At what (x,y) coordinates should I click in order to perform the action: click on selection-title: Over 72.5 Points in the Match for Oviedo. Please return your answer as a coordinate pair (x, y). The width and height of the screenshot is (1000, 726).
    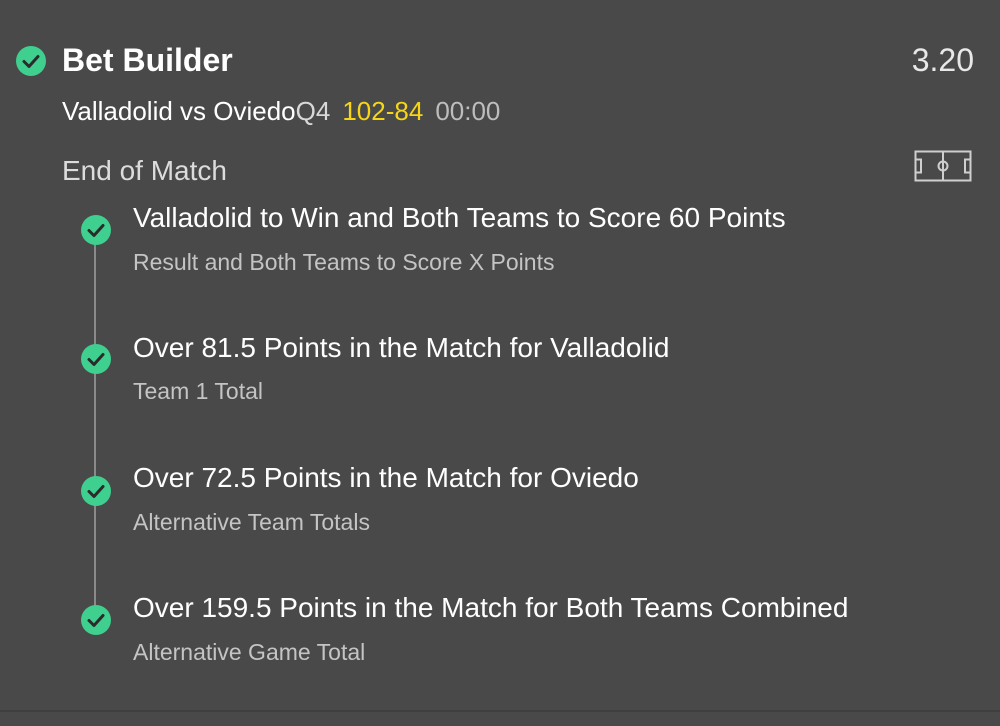
    Looking at the image, I should click on (386, 477).